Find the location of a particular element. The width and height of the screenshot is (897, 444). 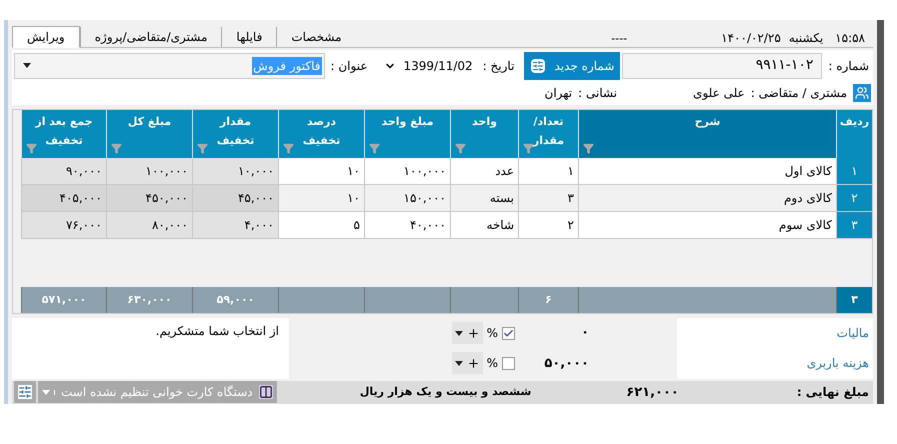

customer-label: مشتری / متقاضی : is located at coordinates (798, 93).